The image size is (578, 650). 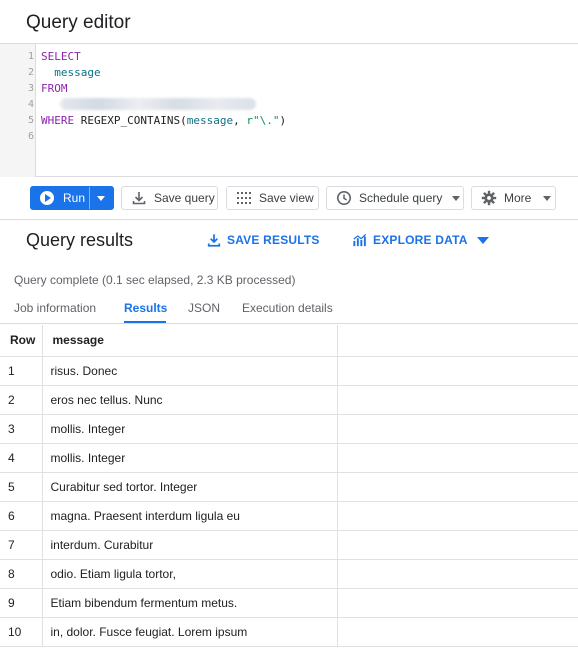 I want to click on code-line-5: WHERE REGEXP_CONTAINS(message, r"\."), so click(x=163, y=120).